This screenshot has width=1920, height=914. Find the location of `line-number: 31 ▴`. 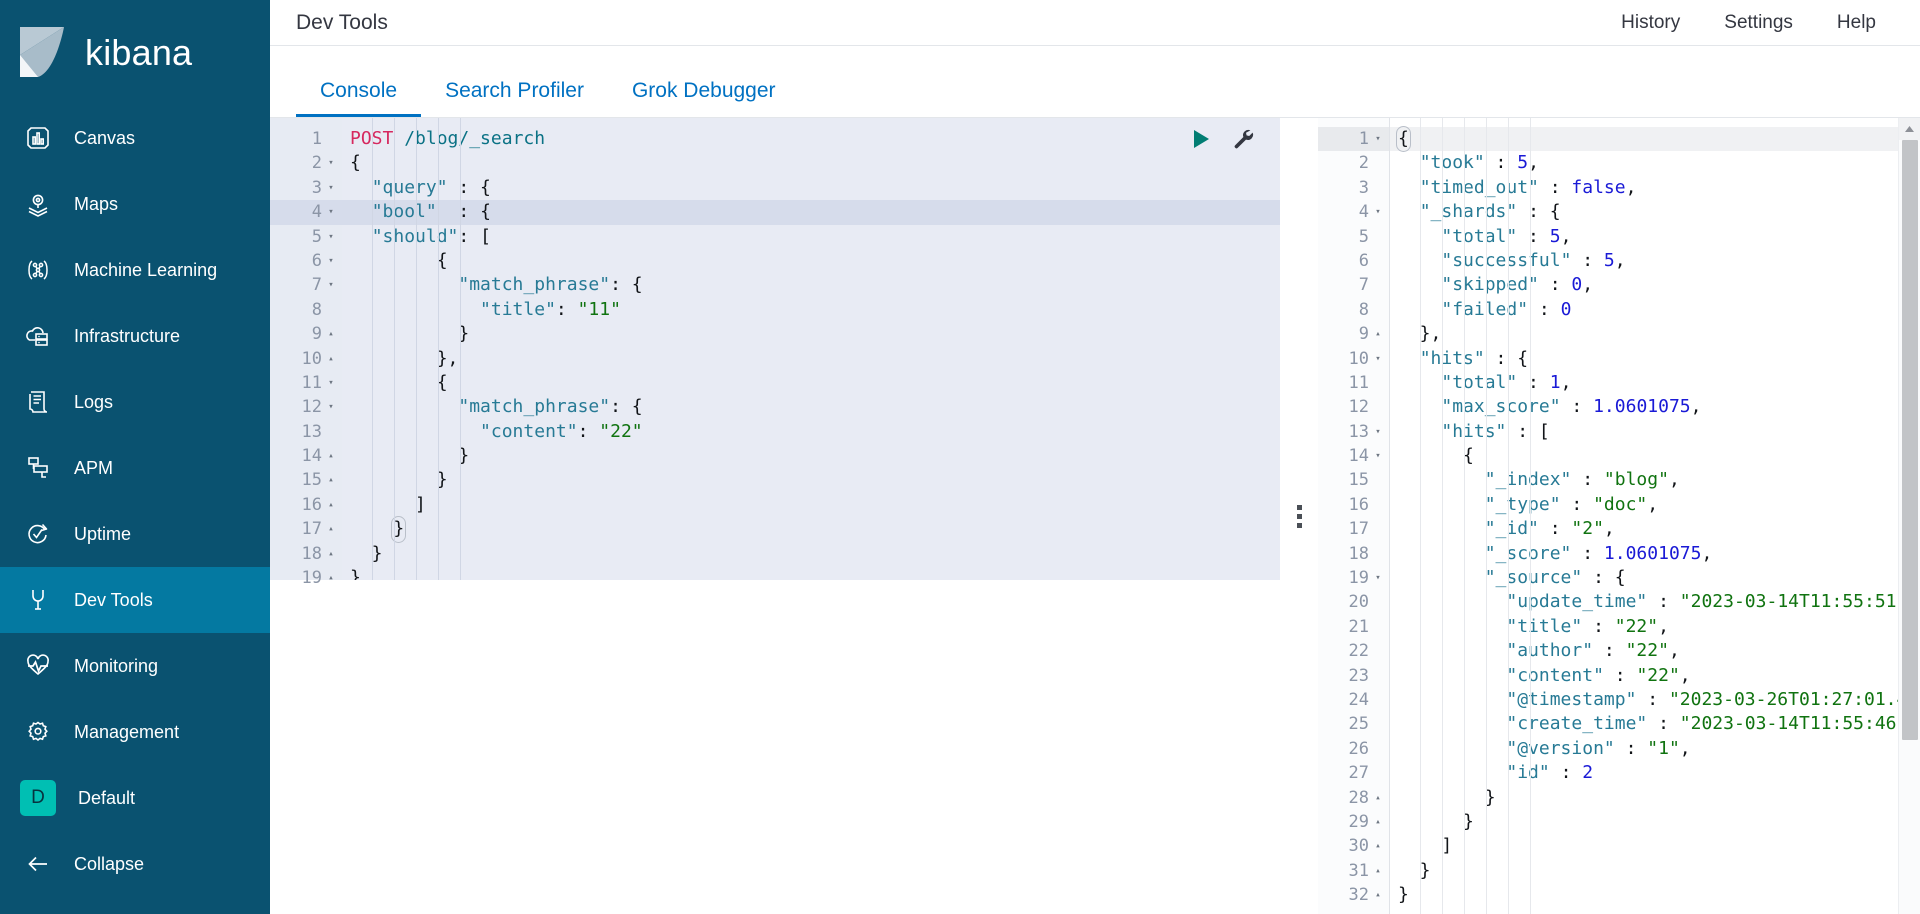

line-number: 31 ▴ is located at coordinates (1353, 871).